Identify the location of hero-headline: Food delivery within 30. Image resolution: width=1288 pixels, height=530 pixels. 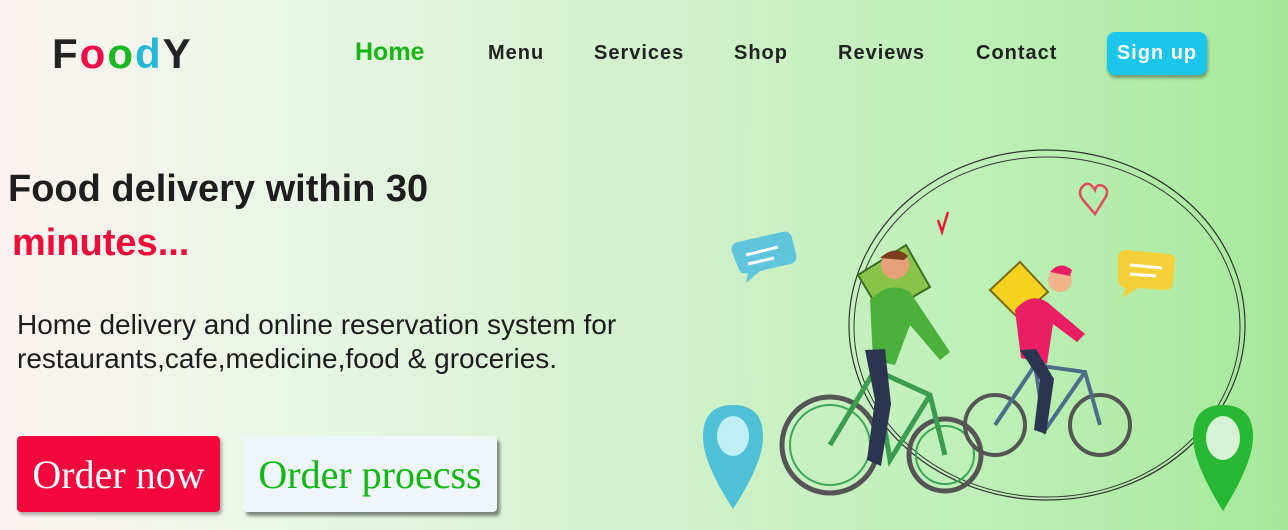
(218, 189).